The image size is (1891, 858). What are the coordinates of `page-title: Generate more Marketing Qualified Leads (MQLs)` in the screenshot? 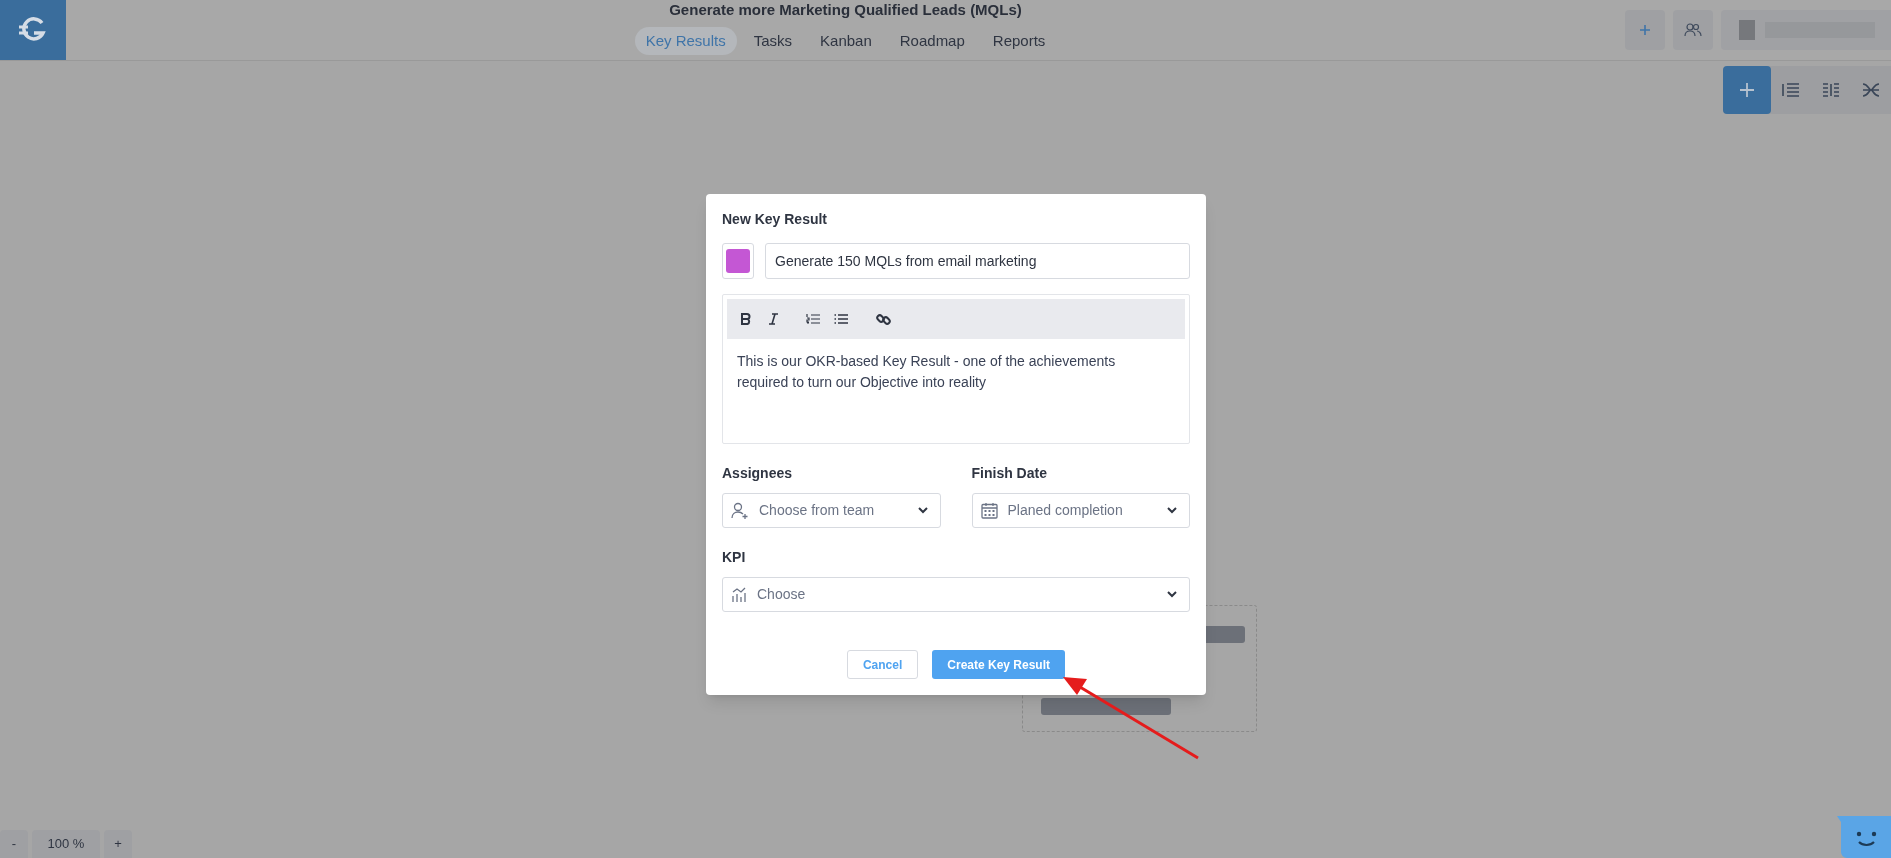 It's located at (845, 10).